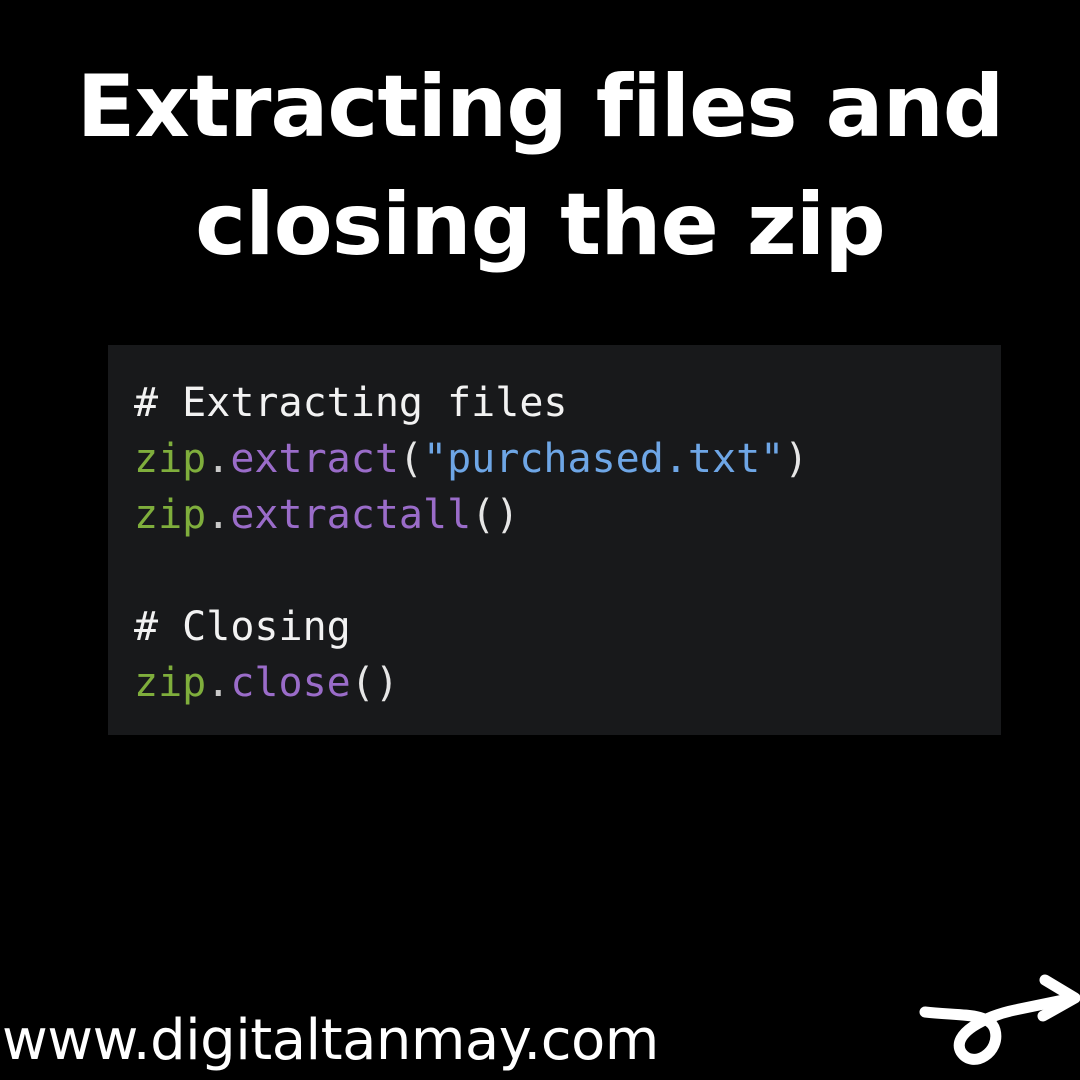  What do you see at coordinates (411, 459) in the screenshot?
I see `code-token-paren: (` at bounding box center [411, 459].